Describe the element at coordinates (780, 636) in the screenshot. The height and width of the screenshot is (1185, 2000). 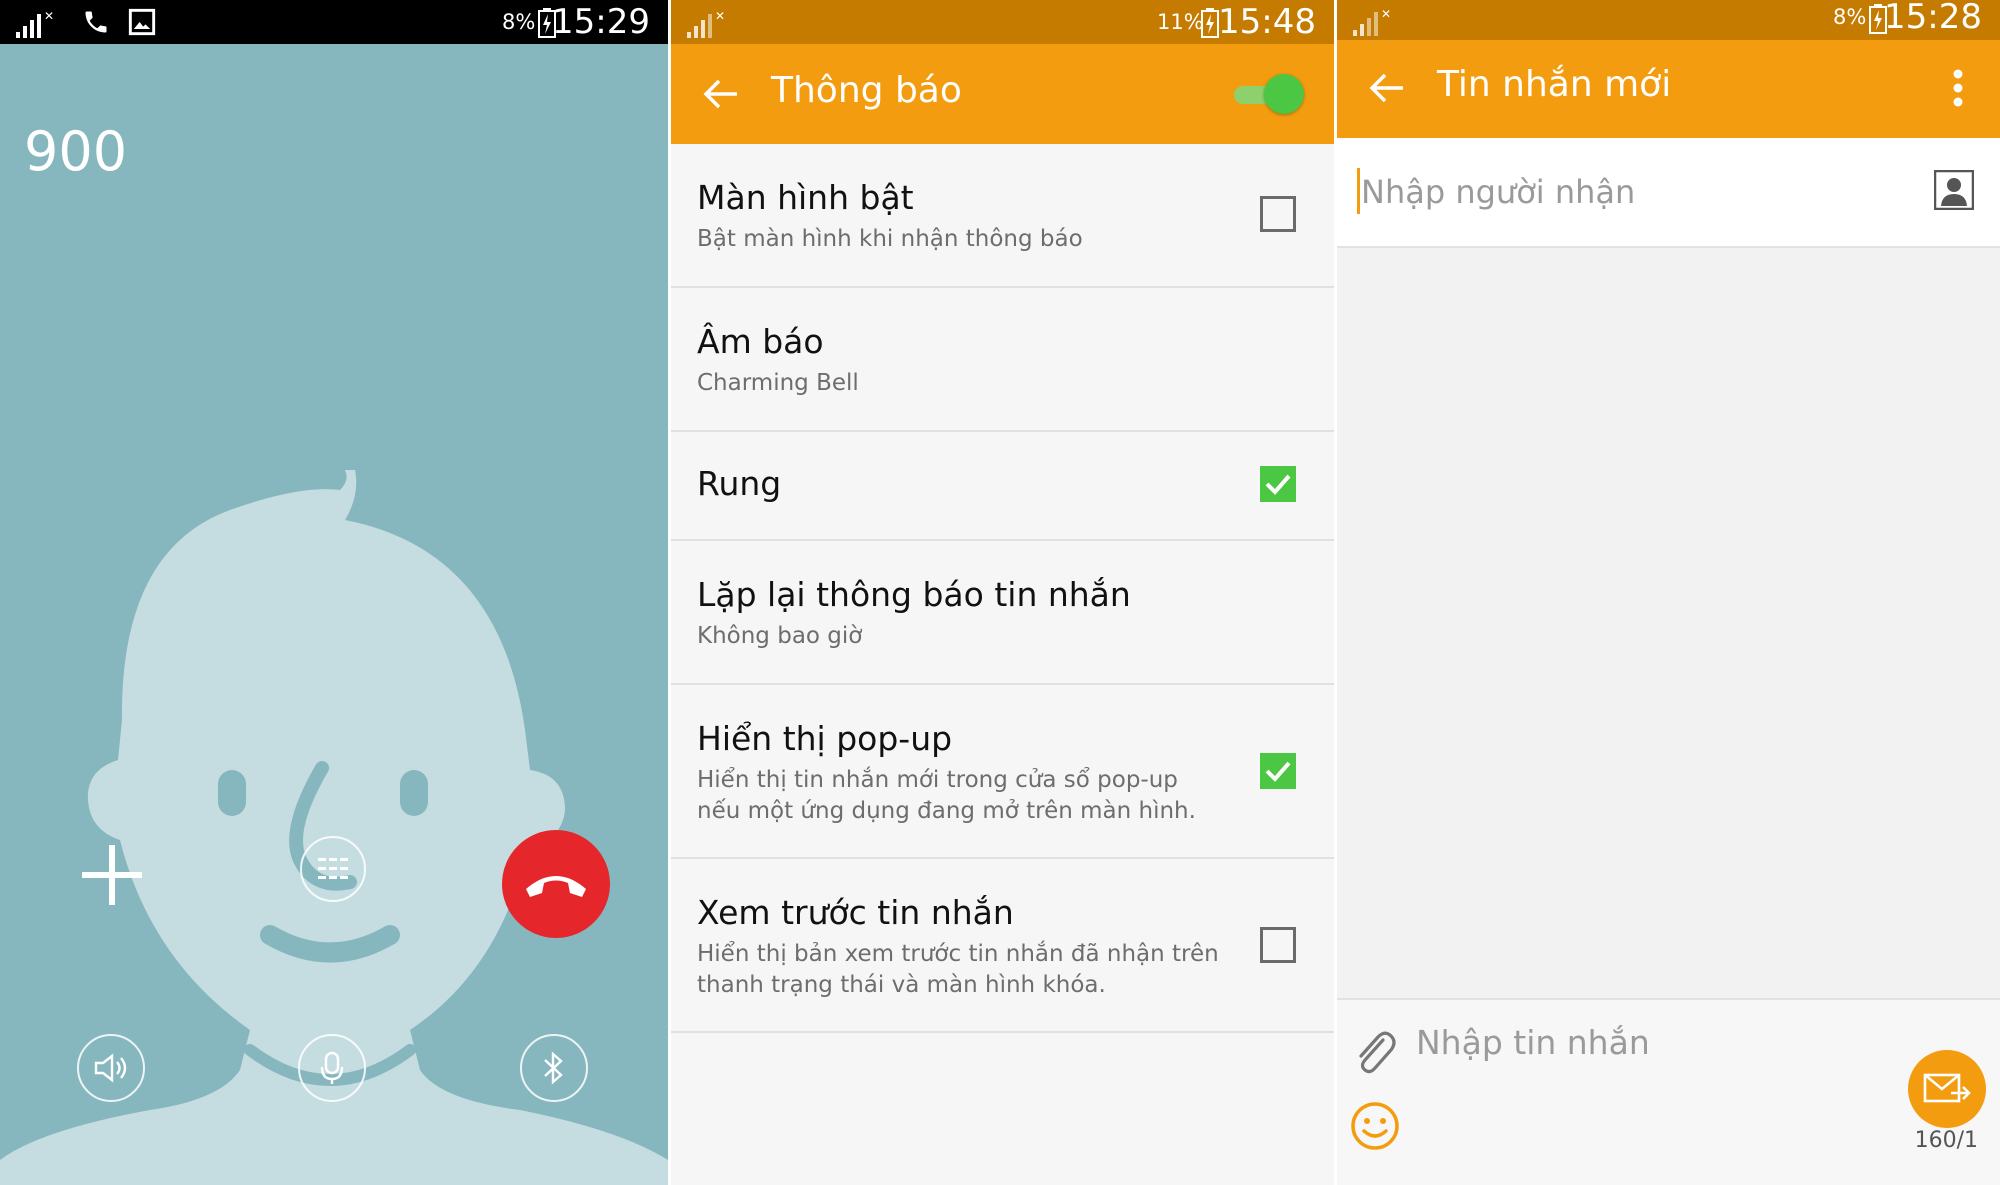
I see `setting-subtitle: Không bao giờ` at that location.